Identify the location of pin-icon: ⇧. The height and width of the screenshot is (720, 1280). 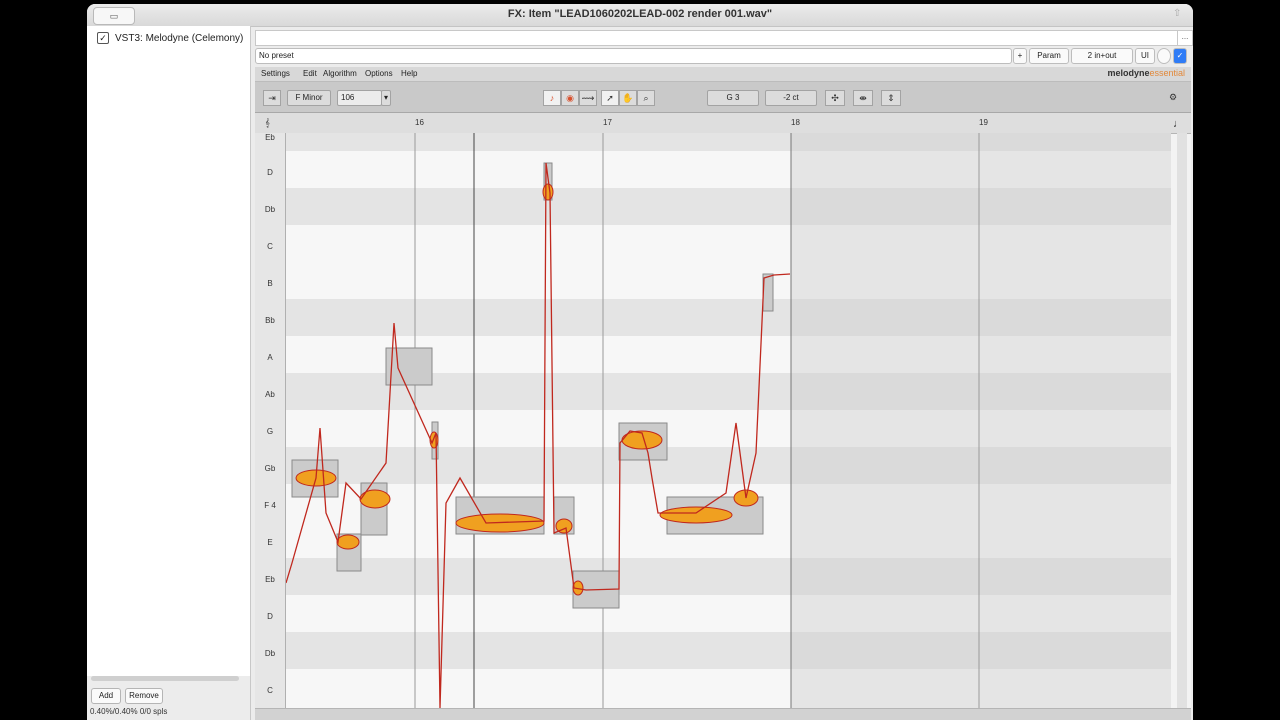
(1180, 15).